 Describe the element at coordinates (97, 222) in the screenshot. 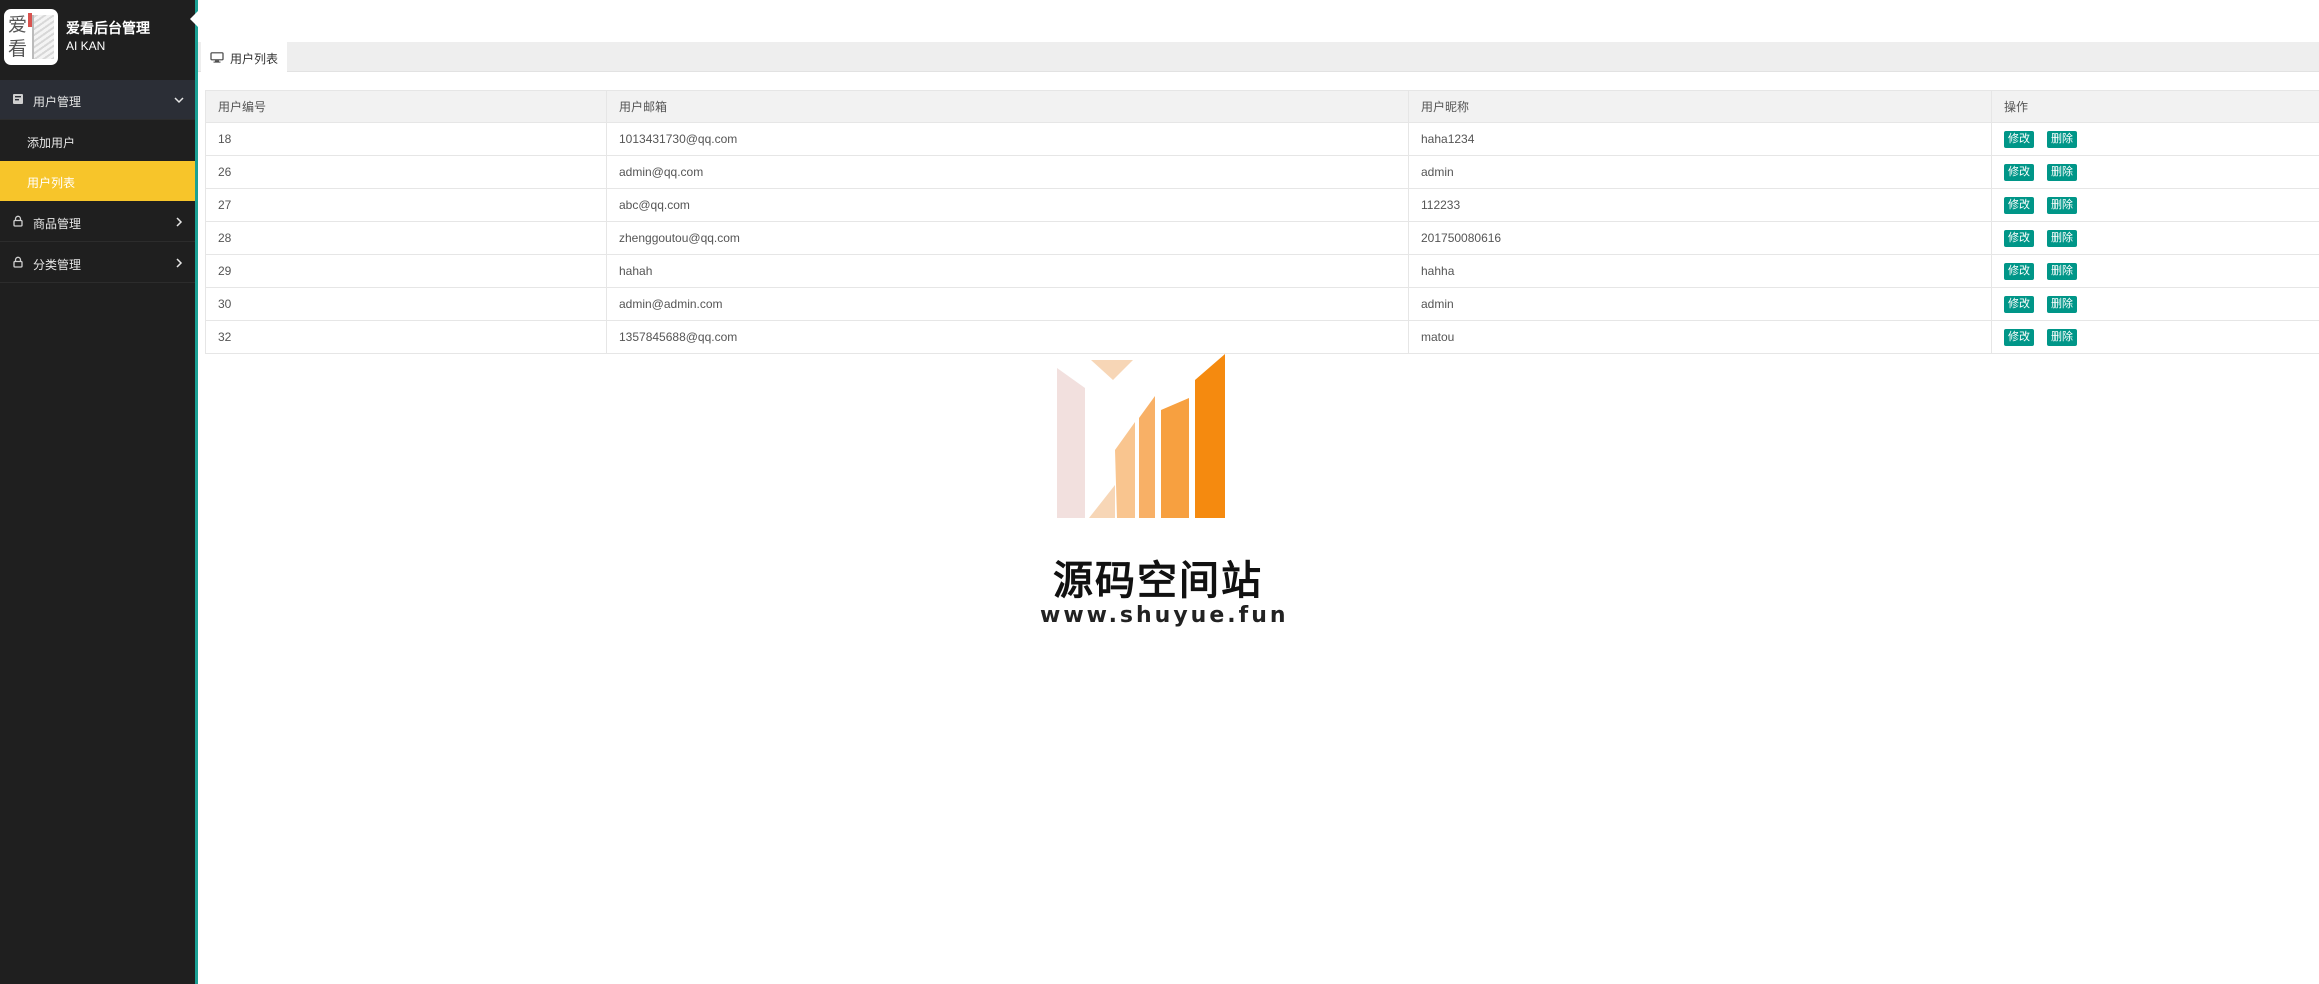

I see `sidebar-item-product-management: 商品管理` at that location.